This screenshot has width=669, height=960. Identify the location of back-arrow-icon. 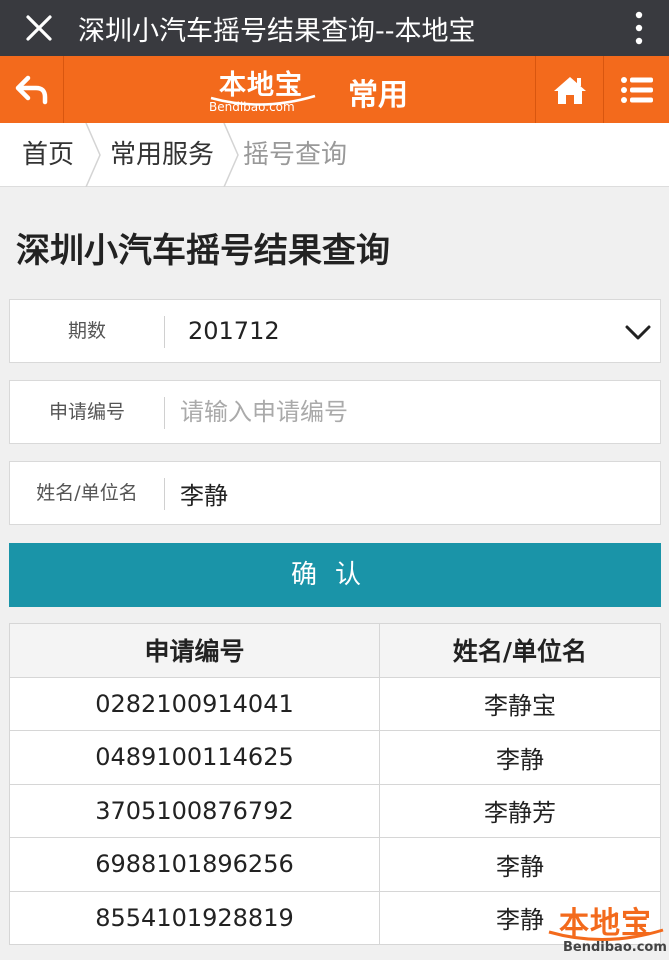
(31, 89).